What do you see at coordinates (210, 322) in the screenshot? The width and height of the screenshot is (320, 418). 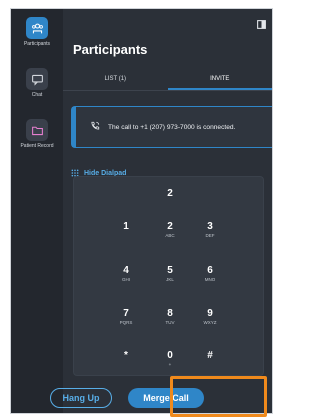 I see `key-letters: WXYZ` at bounding box center [210, 322].